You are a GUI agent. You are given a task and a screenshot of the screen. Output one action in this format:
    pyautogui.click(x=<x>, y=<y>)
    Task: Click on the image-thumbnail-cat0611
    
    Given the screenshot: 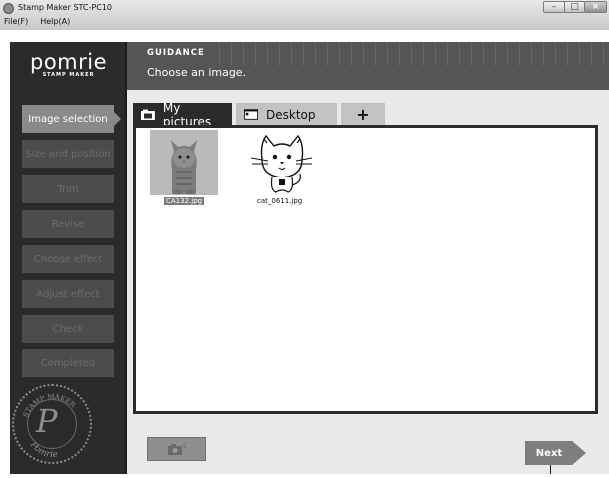 What is the action you would take?
    pyautogui.click(x=282, y=162)
    